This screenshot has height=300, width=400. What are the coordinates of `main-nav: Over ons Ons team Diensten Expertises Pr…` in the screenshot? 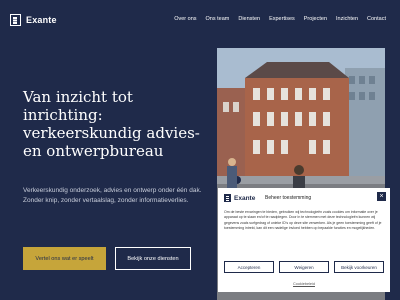 It's located at (280, 19).